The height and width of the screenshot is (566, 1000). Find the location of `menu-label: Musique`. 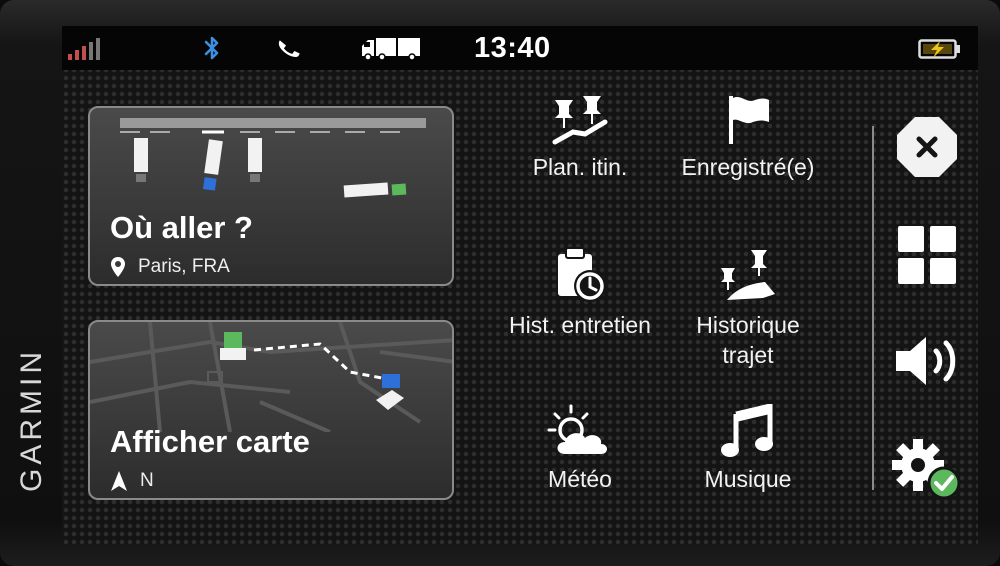

menu-label: Musique is located at coordinates (748, 479).